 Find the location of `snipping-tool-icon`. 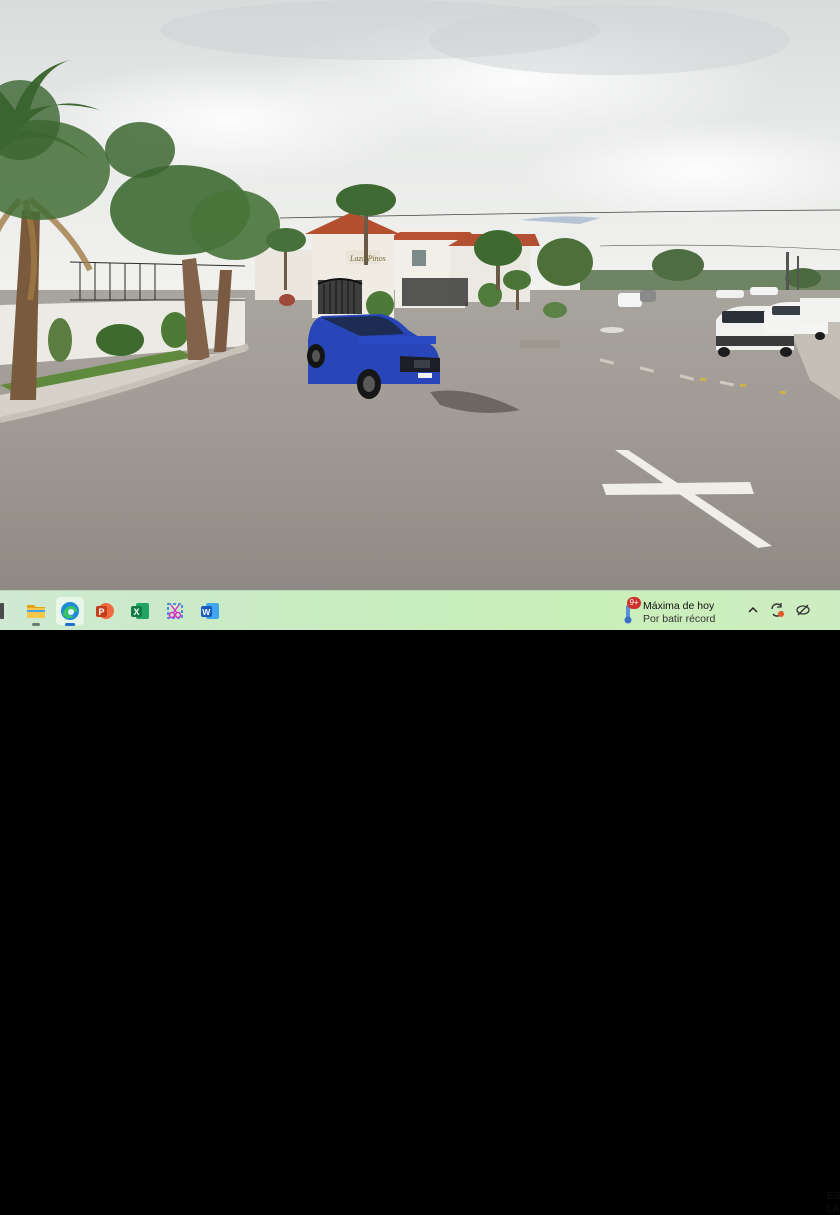

snipping-tool-icon is located at coordinates (175, 611).